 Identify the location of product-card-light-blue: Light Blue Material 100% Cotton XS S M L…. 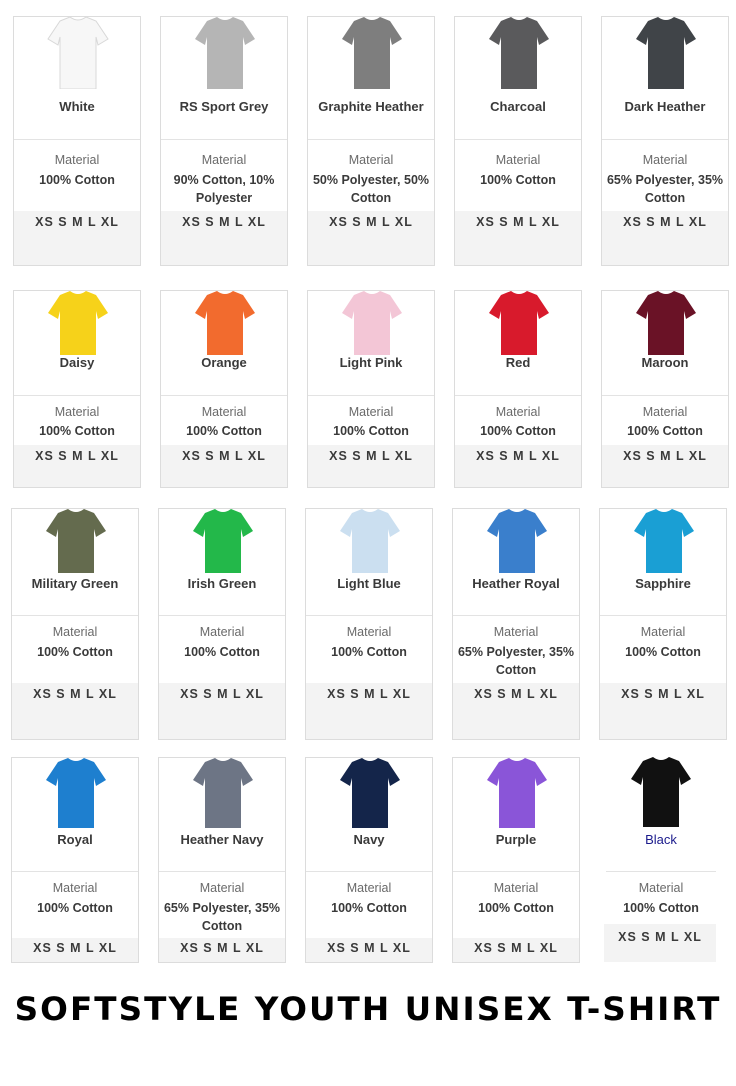
(369, 624).